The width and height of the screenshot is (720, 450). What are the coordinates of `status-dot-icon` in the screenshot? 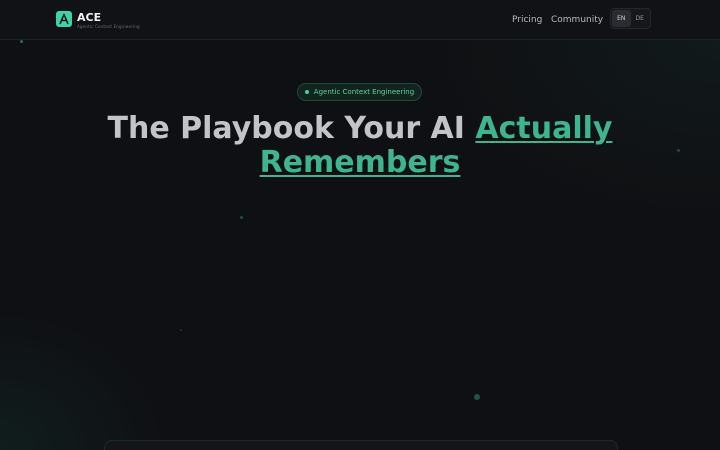 It's located at (306, 92).